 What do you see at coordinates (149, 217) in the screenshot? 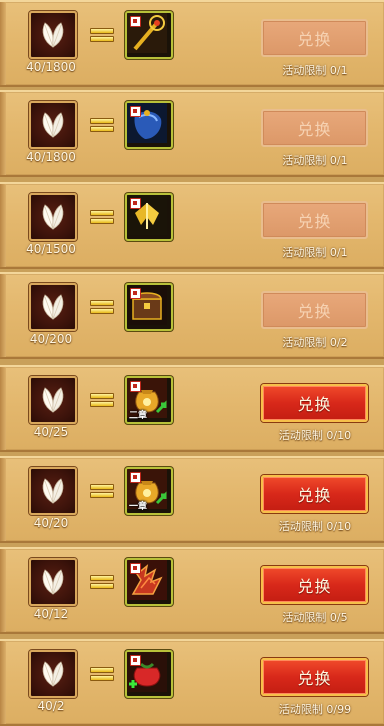
I see `golden-wings-icon` at bounding box center [149, 217].